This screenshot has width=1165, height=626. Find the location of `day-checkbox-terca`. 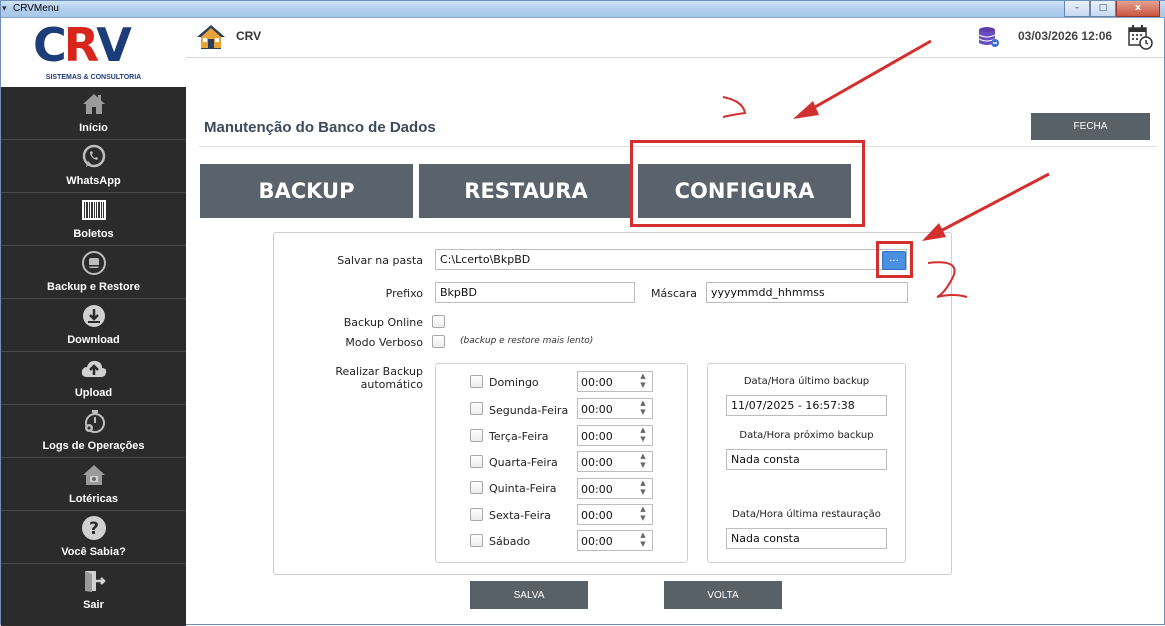

day-checkbox-terca is located at coordinates (476, 435).